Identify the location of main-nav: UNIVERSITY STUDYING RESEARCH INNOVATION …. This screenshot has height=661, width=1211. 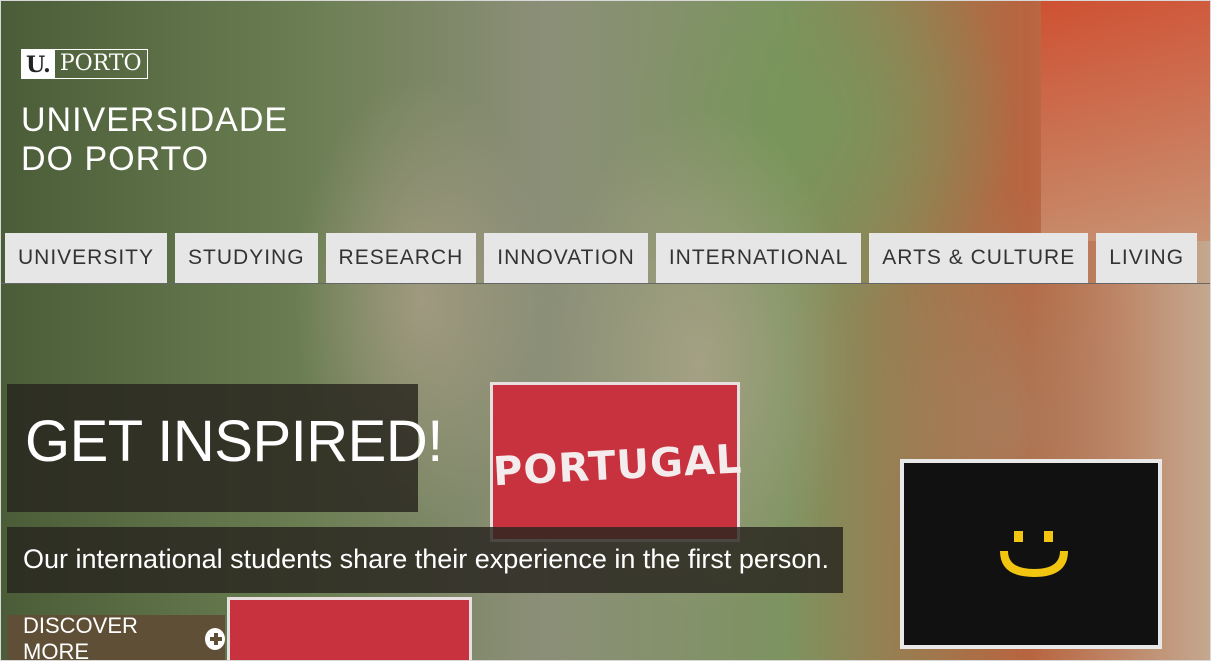
(601, 258).